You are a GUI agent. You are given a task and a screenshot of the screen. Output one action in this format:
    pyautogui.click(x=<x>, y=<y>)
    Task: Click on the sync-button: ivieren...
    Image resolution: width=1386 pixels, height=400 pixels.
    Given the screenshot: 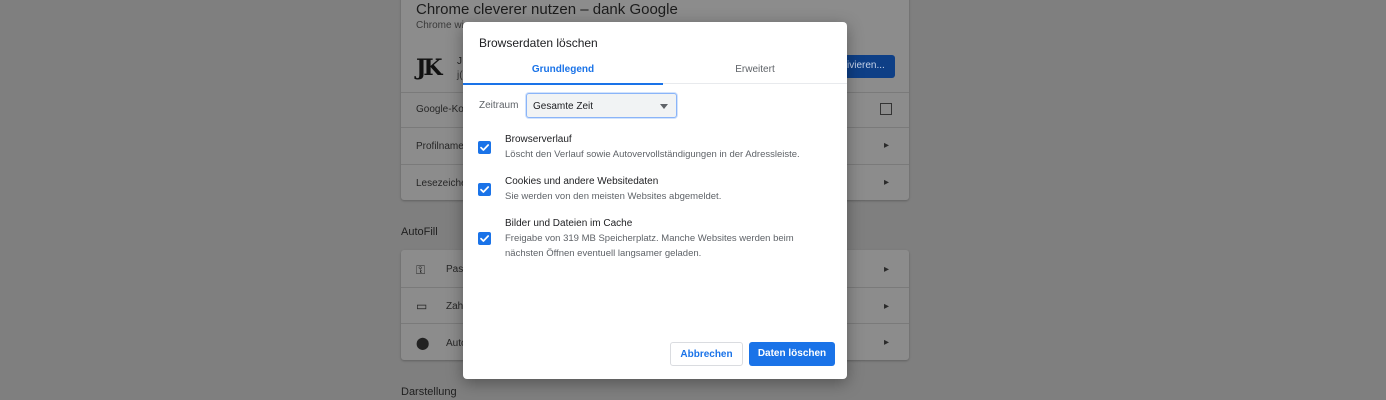 What is the action you would take?
    pyautogui.click(x=870, y=66)
    